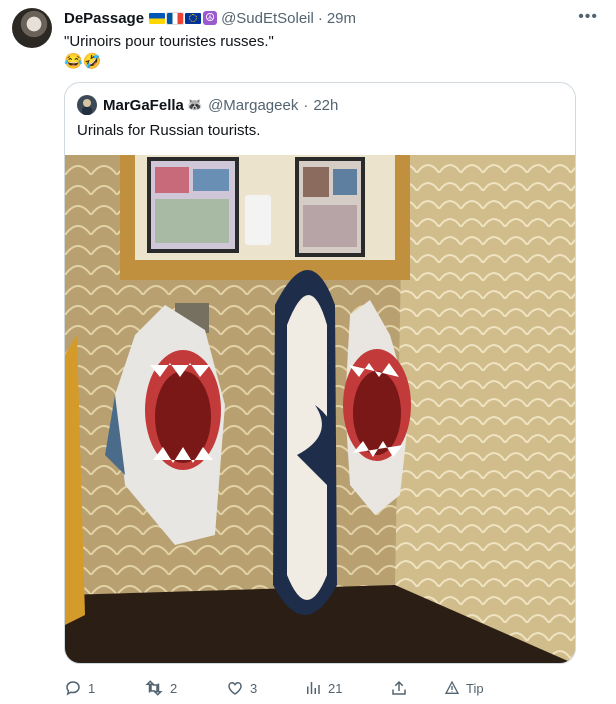  Describe the element at coordinates (193, 18) in the screenshot. I see `eu-flag-icon` at that location.